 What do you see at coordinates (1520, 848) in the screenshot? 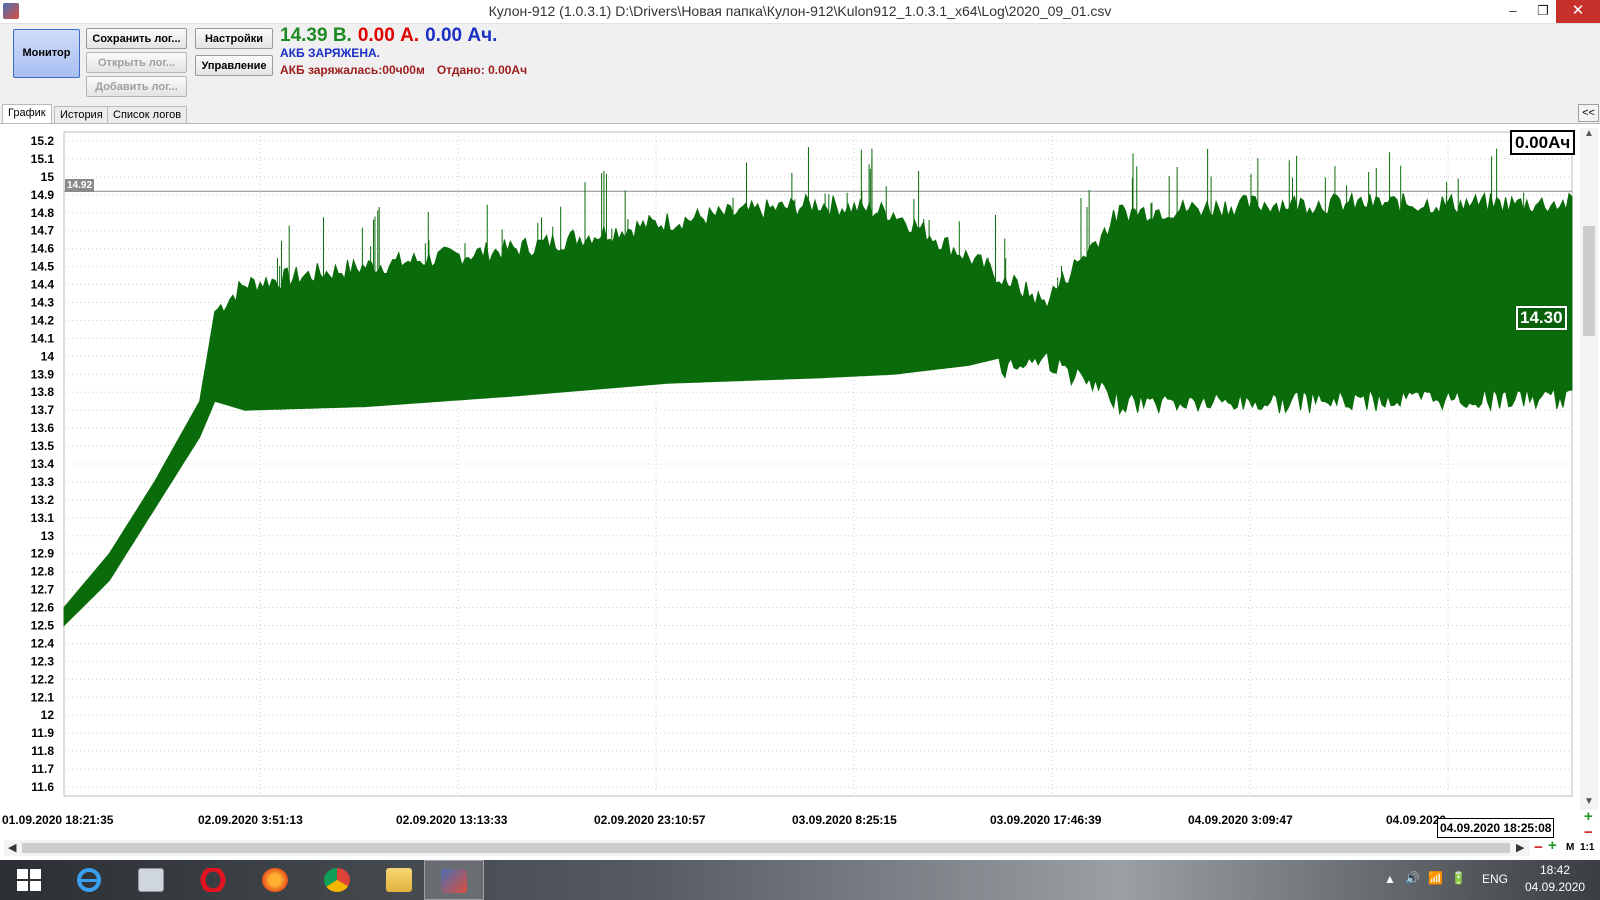
I see `scroll-right-icon: ▶` at bounding box center [1520, 848].